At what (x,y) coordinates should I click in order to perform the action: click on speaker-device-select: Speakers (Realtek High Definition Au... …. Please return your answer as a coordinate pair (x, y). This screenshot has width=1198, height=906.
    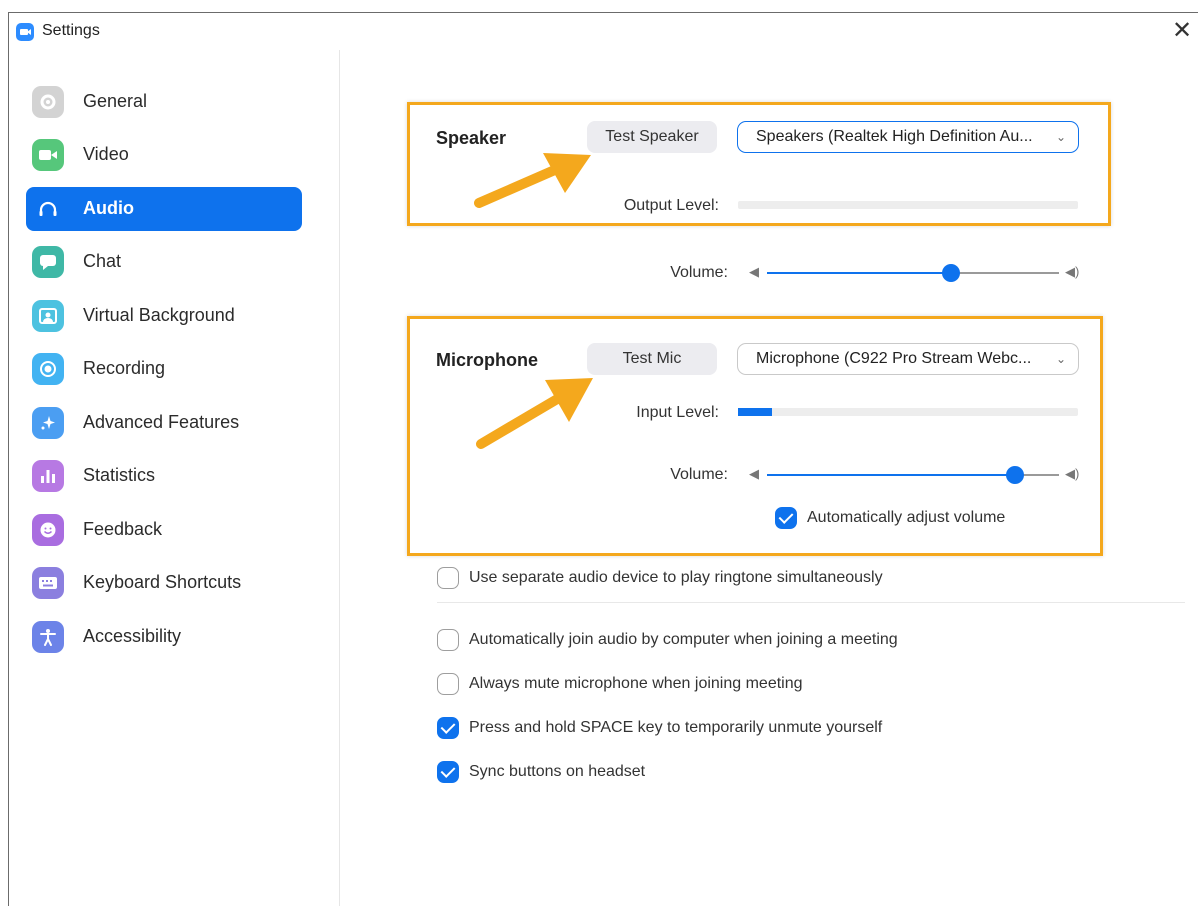
    Looking at the image, I should click on (908, 137).